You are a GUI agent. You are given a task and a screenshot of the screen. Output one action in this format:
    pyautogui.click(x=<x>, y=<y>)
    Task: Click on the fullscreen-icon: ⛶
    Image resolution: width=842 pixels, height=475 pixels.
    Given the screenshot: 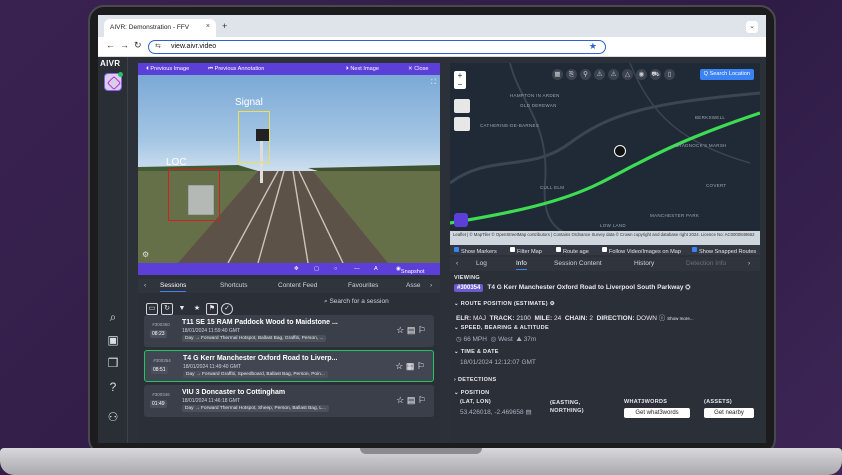 What is the action you would take?
    pyautogui.click(x=433, y=83)
    